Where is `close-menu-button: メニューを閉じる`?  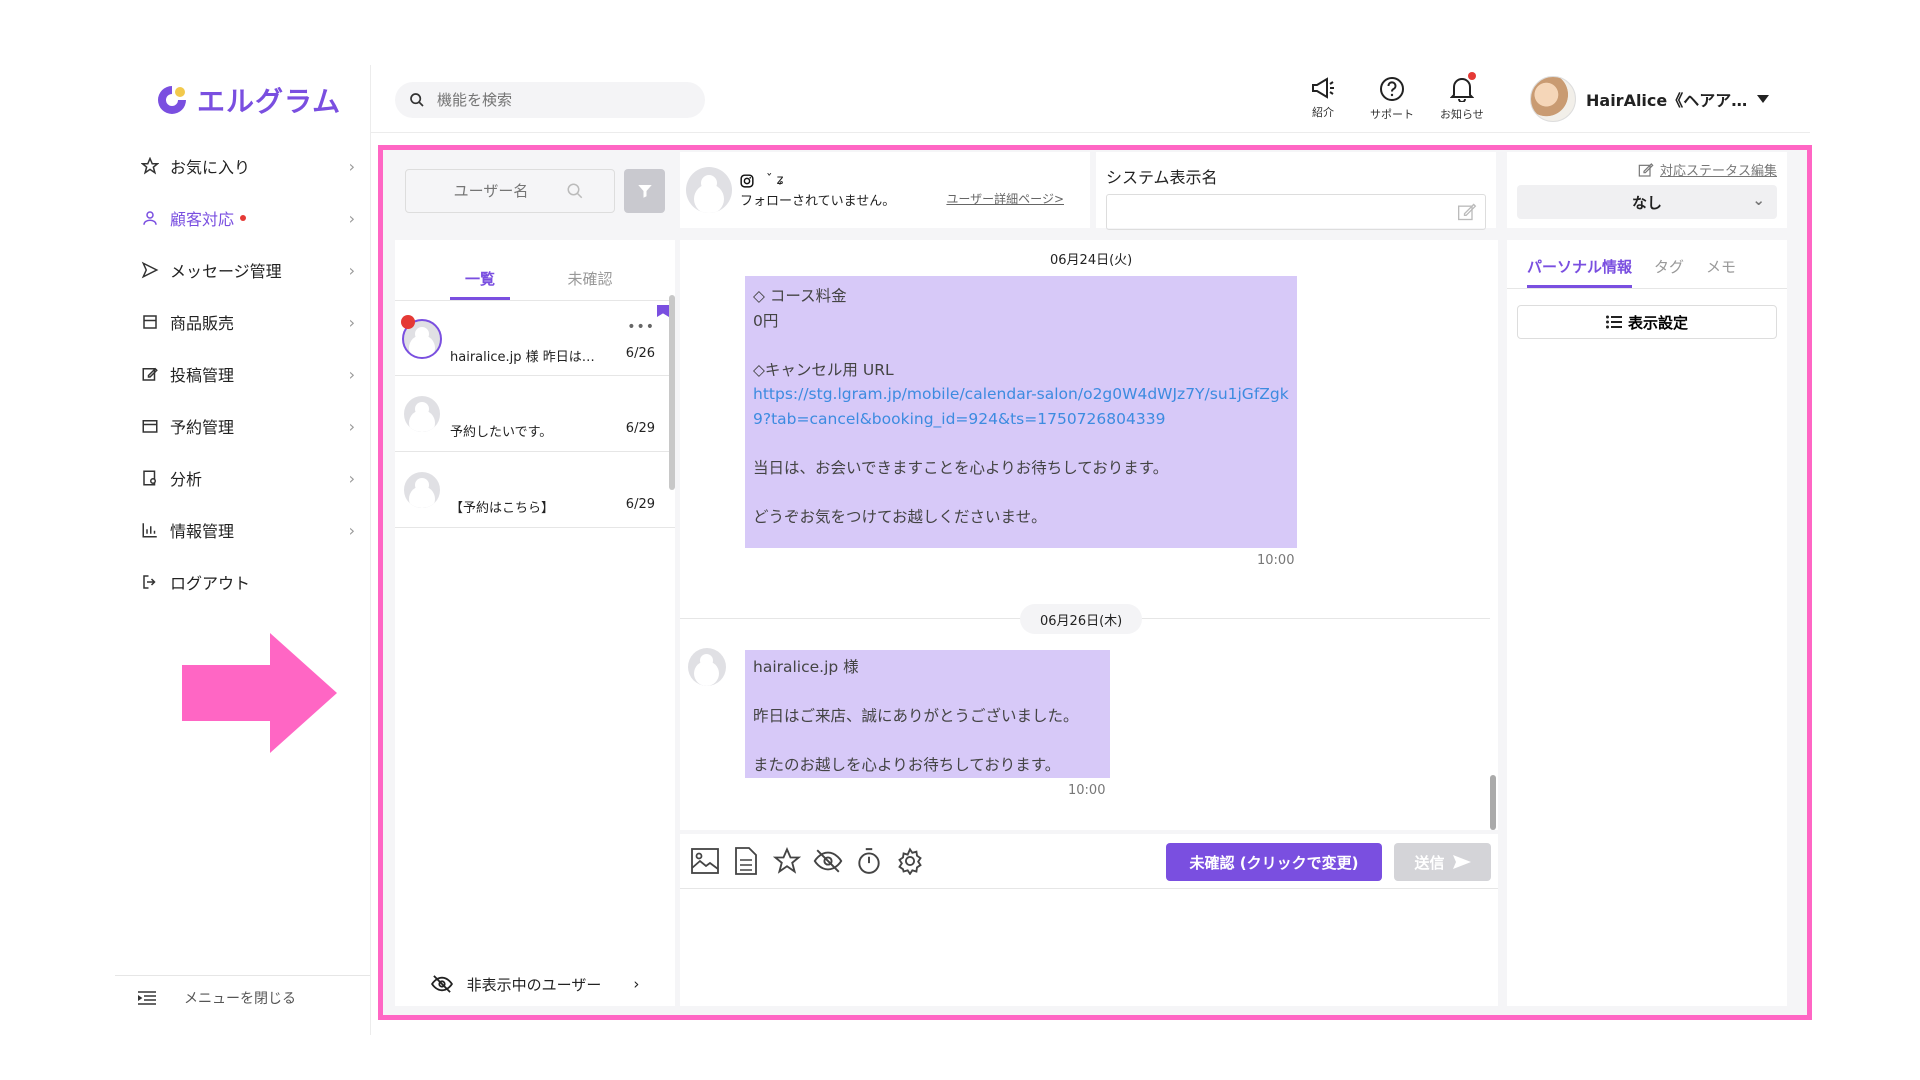 close-menu-button: メニューを閉じる is located at coordinates (217, 998).